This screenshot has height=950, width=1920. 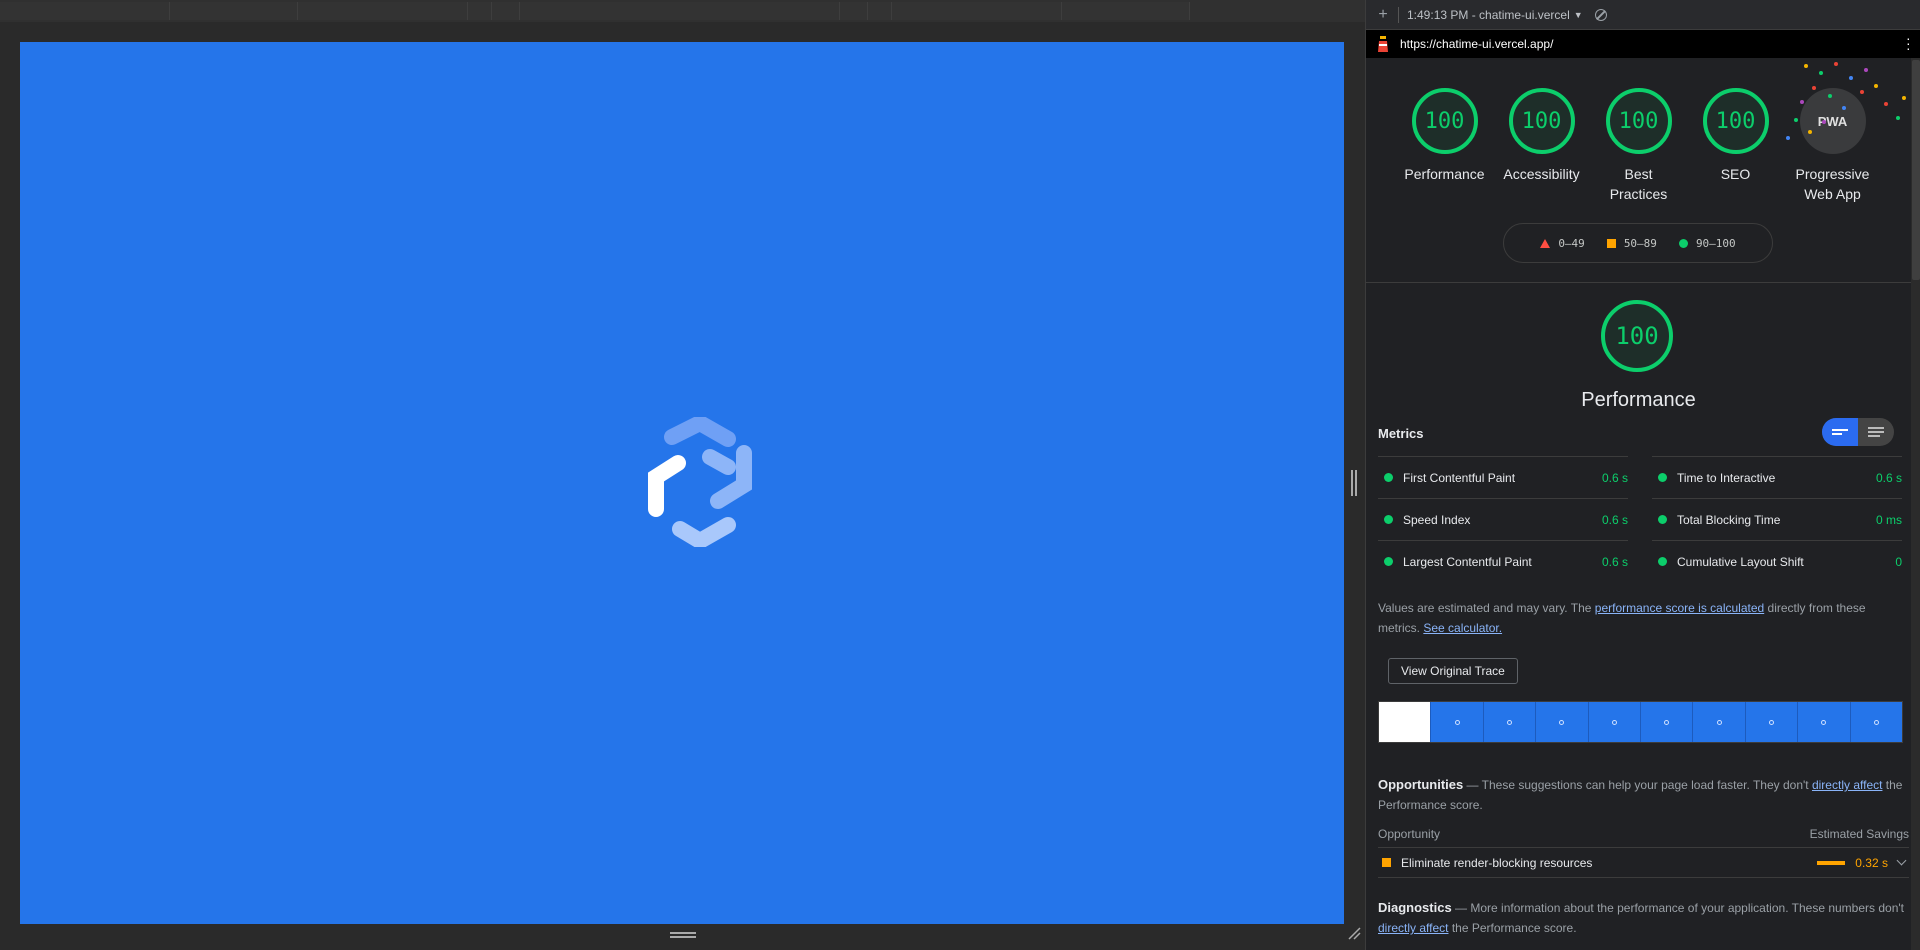 What do you see at coordinates (1398, 14) in the screenshot?
I see `toolbar-divider` at bounding box center [1398, 14].